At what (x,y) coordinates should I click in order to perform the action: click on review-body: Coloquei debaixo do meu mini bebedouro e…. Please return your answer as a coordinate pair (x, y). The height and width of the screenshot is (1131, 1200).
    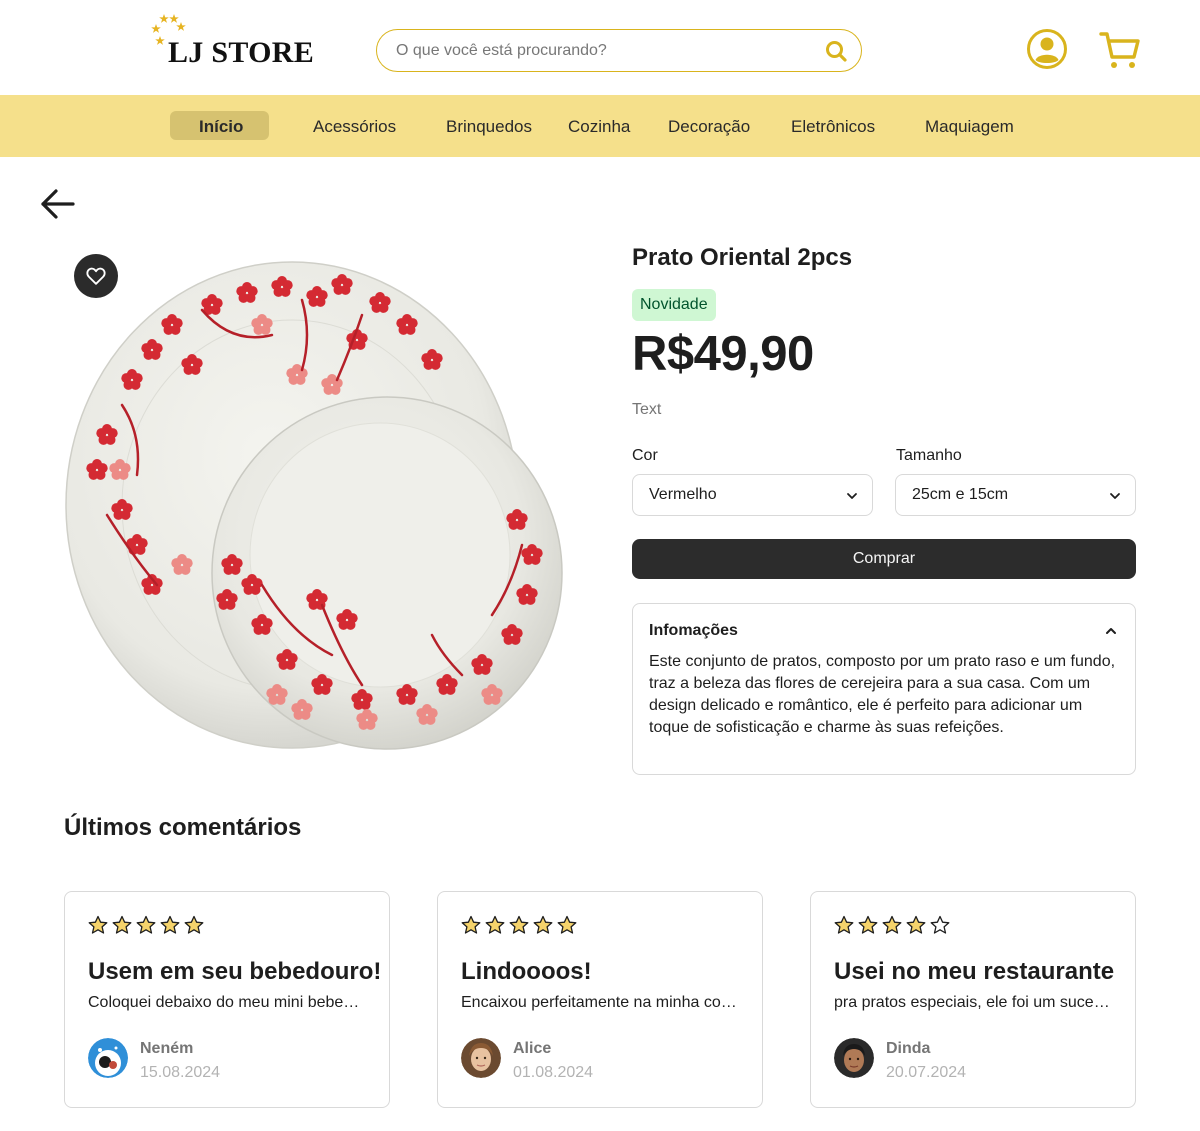
    Looking at the image, I should click on (228, 1002).